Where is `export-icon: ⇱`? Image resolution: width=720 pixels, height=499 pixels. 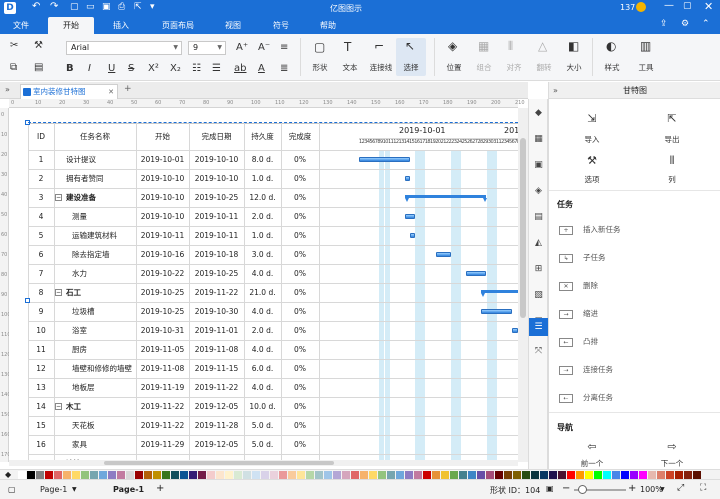
export-icon: ⇱ is located at coordinates (138, 7).